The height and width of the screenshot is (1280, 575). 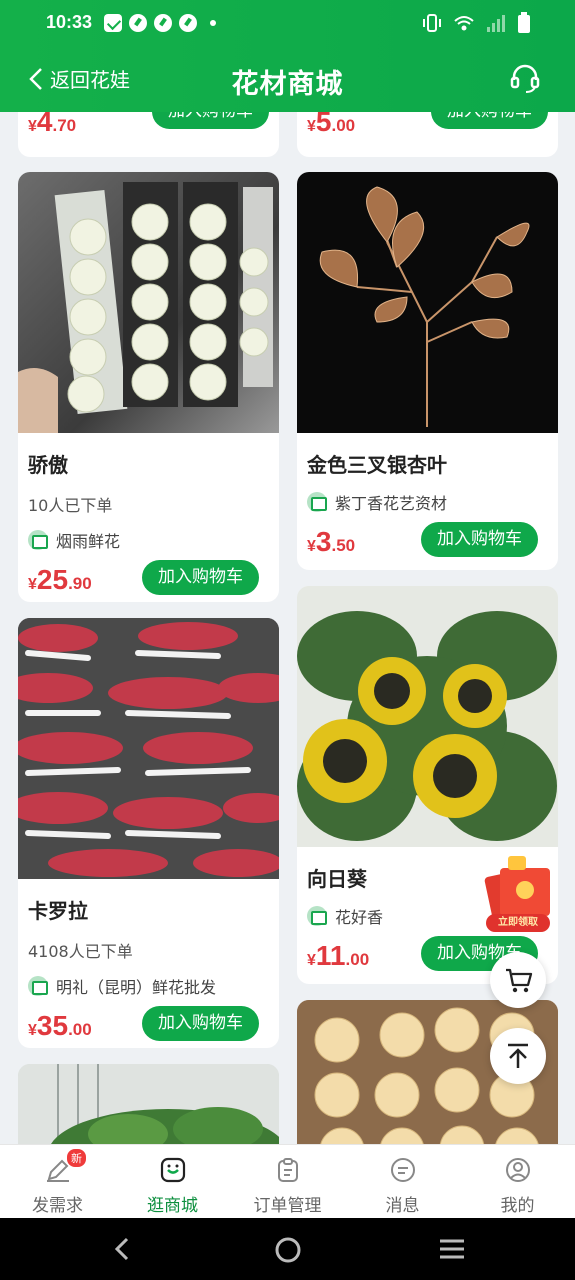 I want to click on order-count: 10人已下单, so click(x=70, y=505).